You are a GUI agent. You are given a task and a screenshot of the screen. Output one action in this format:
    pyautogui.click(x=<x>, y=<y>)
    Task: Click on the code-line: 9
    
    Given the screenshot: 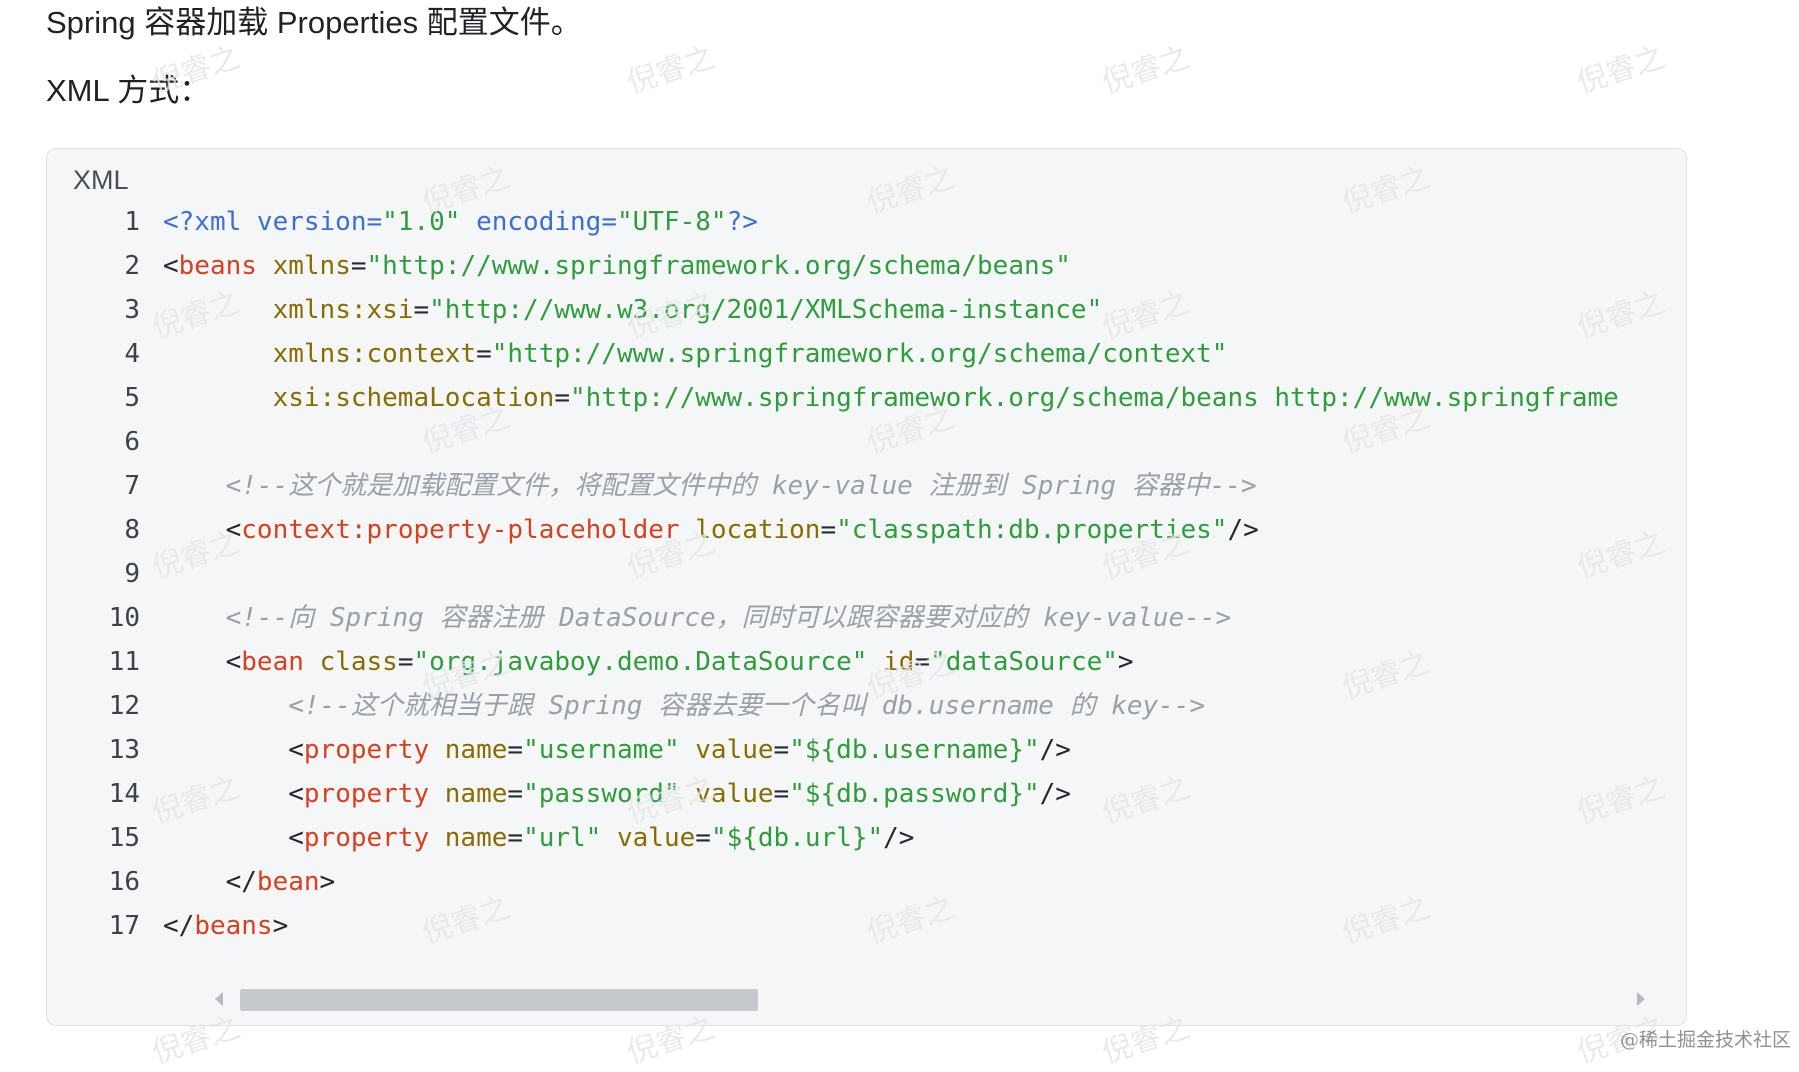 What is the action you would take?
    pyautogui.click(x=847, y=574)
    